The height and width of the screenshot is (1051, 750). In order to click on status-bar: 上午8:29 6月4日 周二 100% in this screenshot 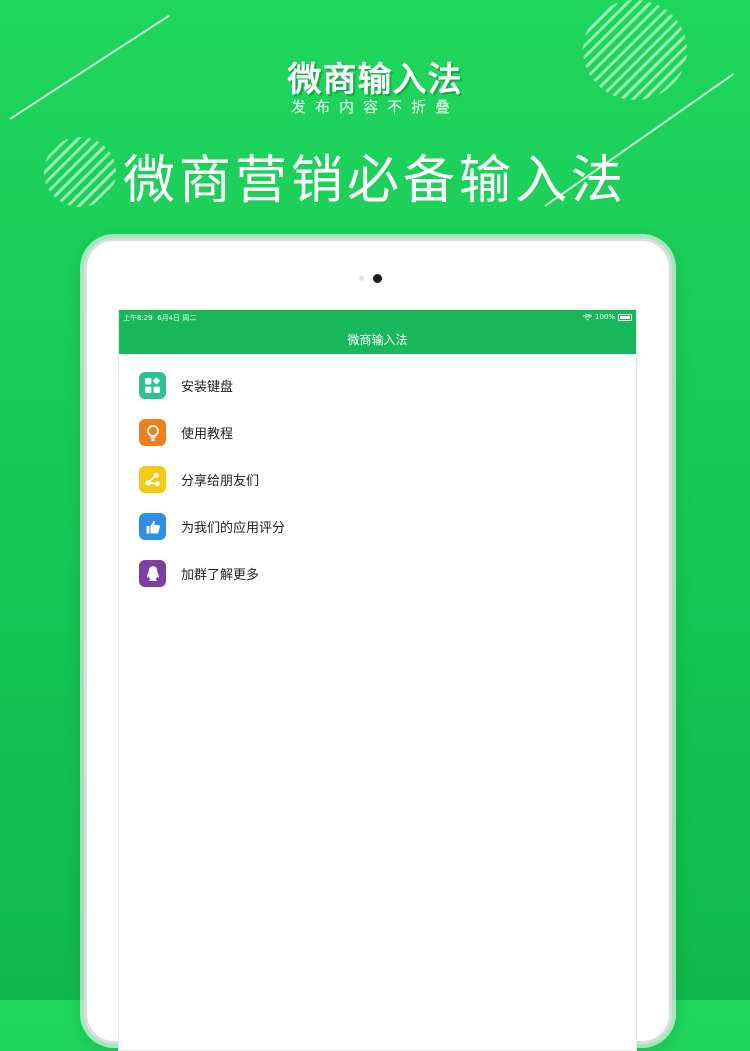, I will do `click(377, 317)`.